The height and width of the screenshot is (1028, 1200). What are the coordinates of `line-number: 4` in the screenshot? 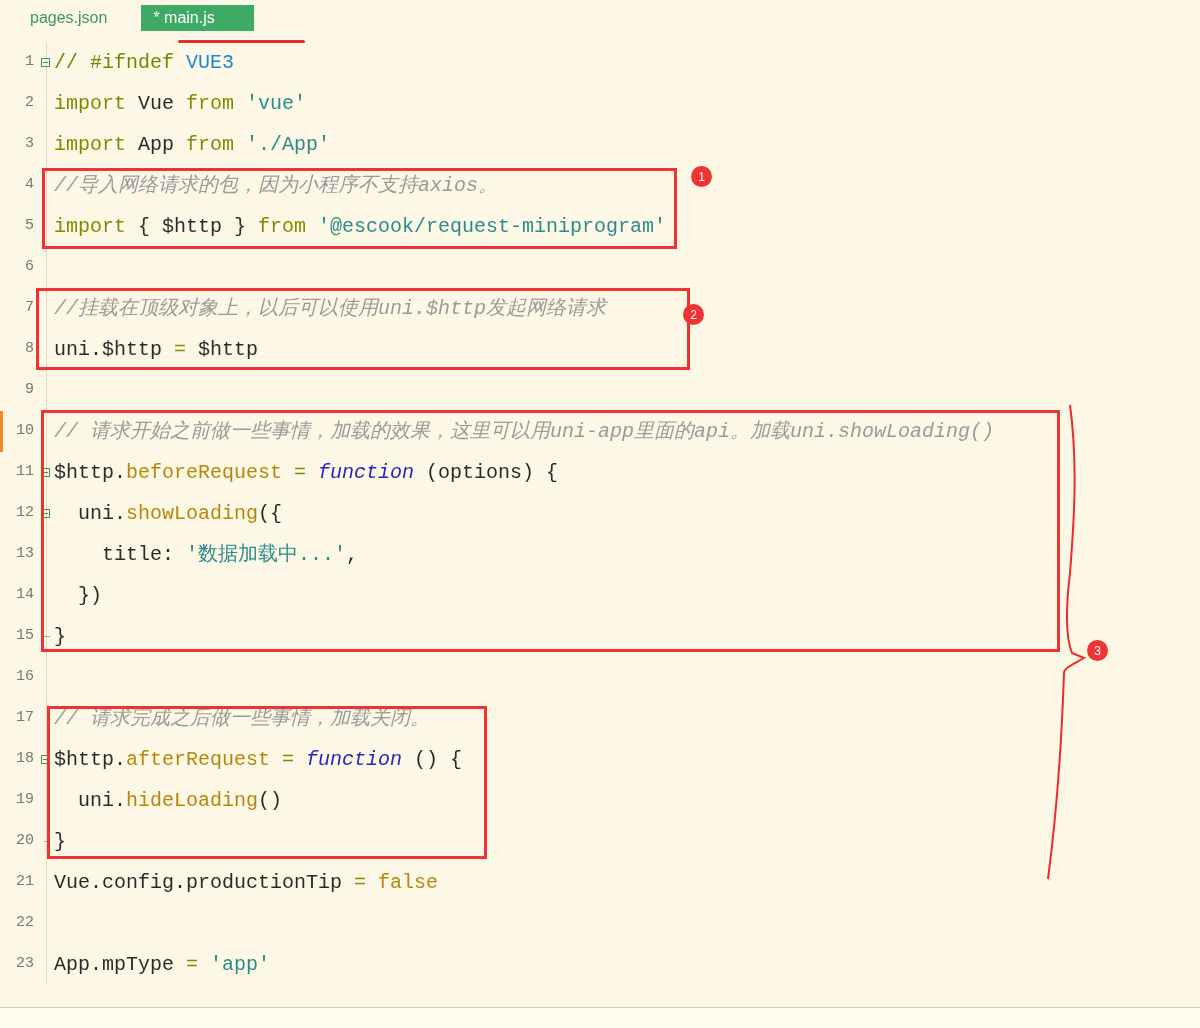 It's located at (29, 185).